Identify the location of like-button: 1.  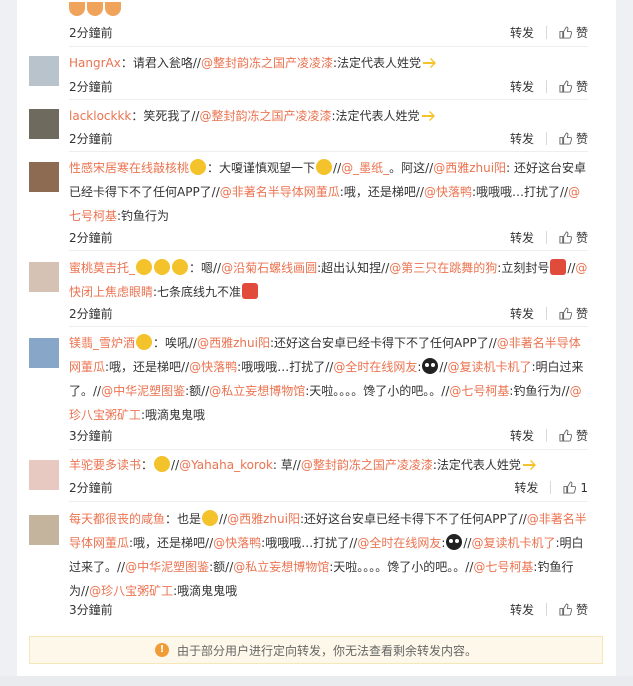
(575, 488).